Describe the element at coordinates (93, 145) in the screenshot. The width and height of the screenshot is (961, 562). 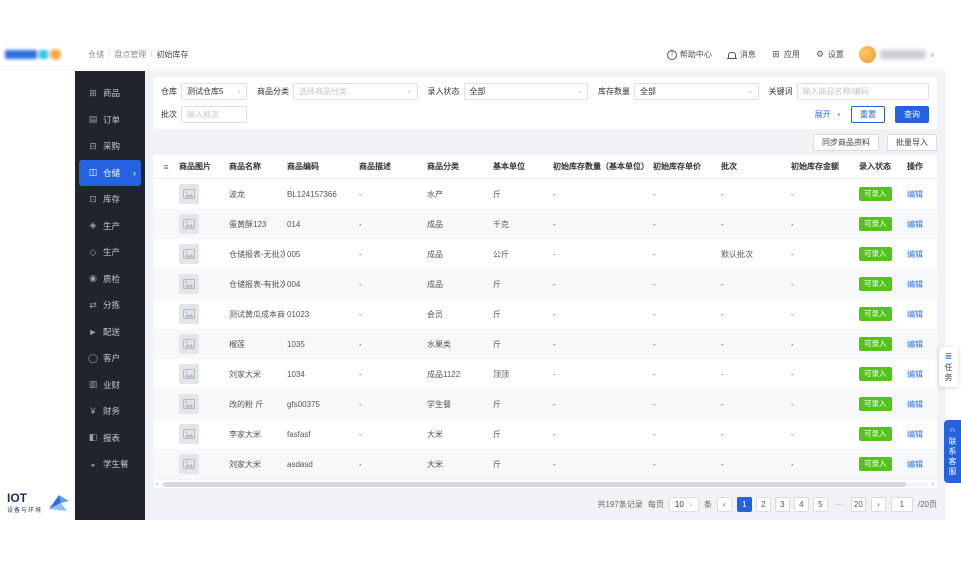
I see `sidebar-item-icon: ⊟` at that location.